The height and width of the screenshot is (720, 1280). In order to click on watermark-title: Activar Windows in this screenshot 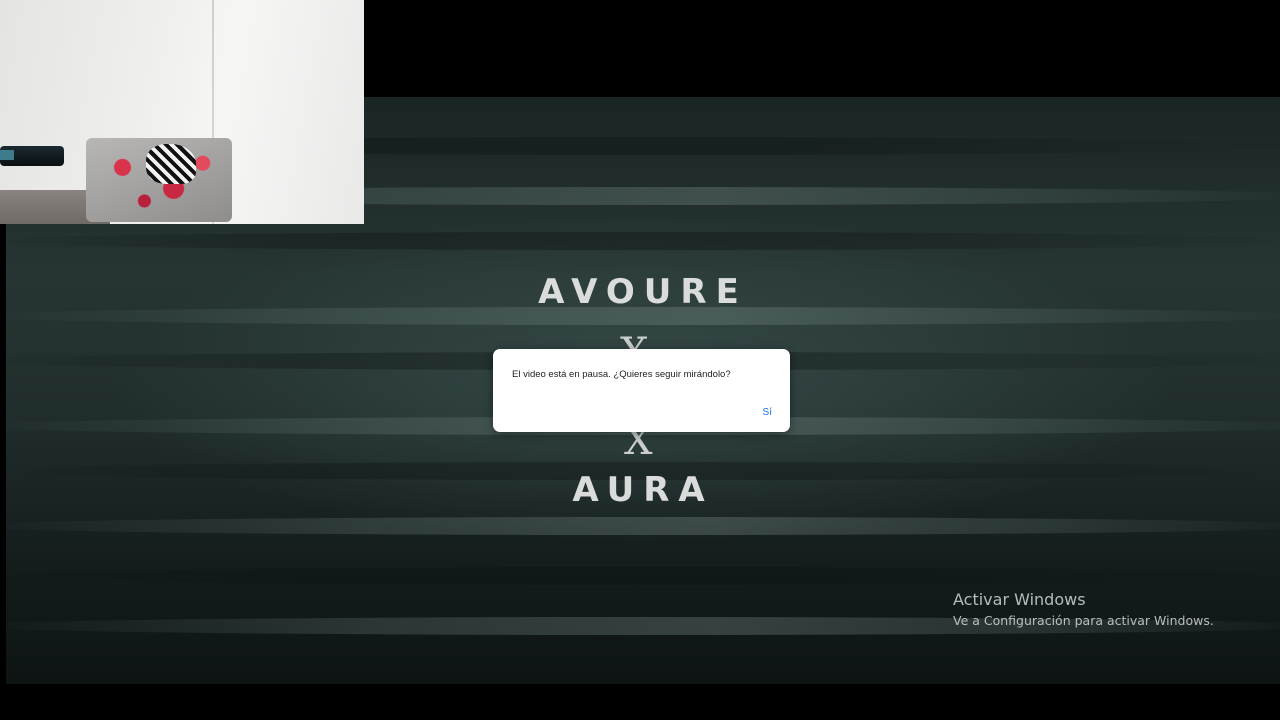, I will do `click(1019, 599)`.